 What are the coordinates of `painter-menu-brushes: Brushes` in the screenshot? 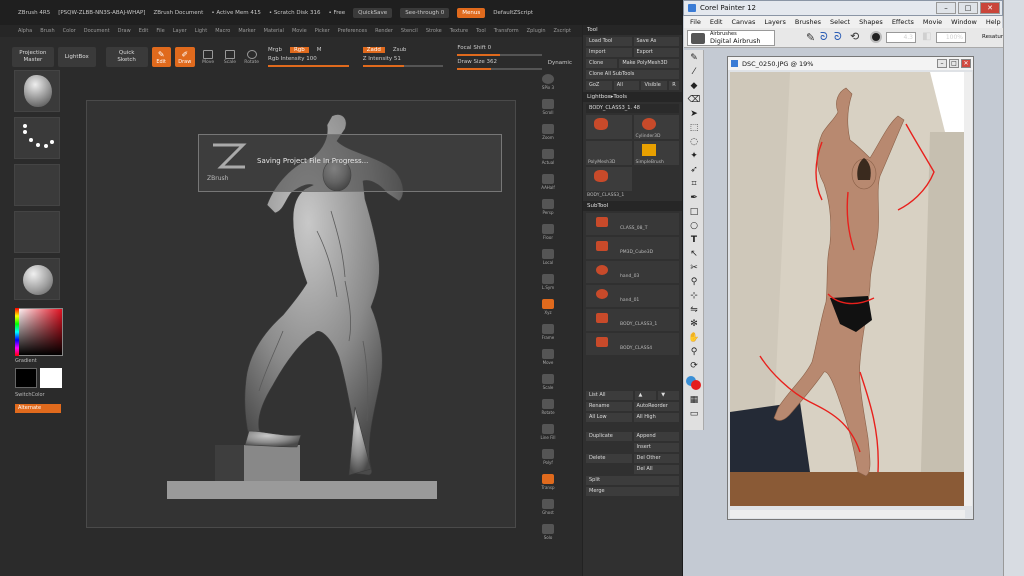 It's located at (808, 22).